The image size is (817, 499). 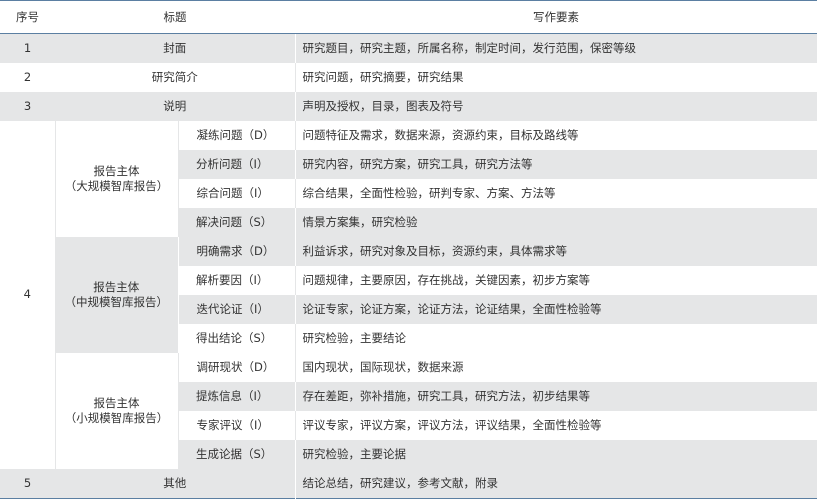 I want to click on group-large-label: 报告主体 （大规模智库报告）, so click(x=116, y=178).